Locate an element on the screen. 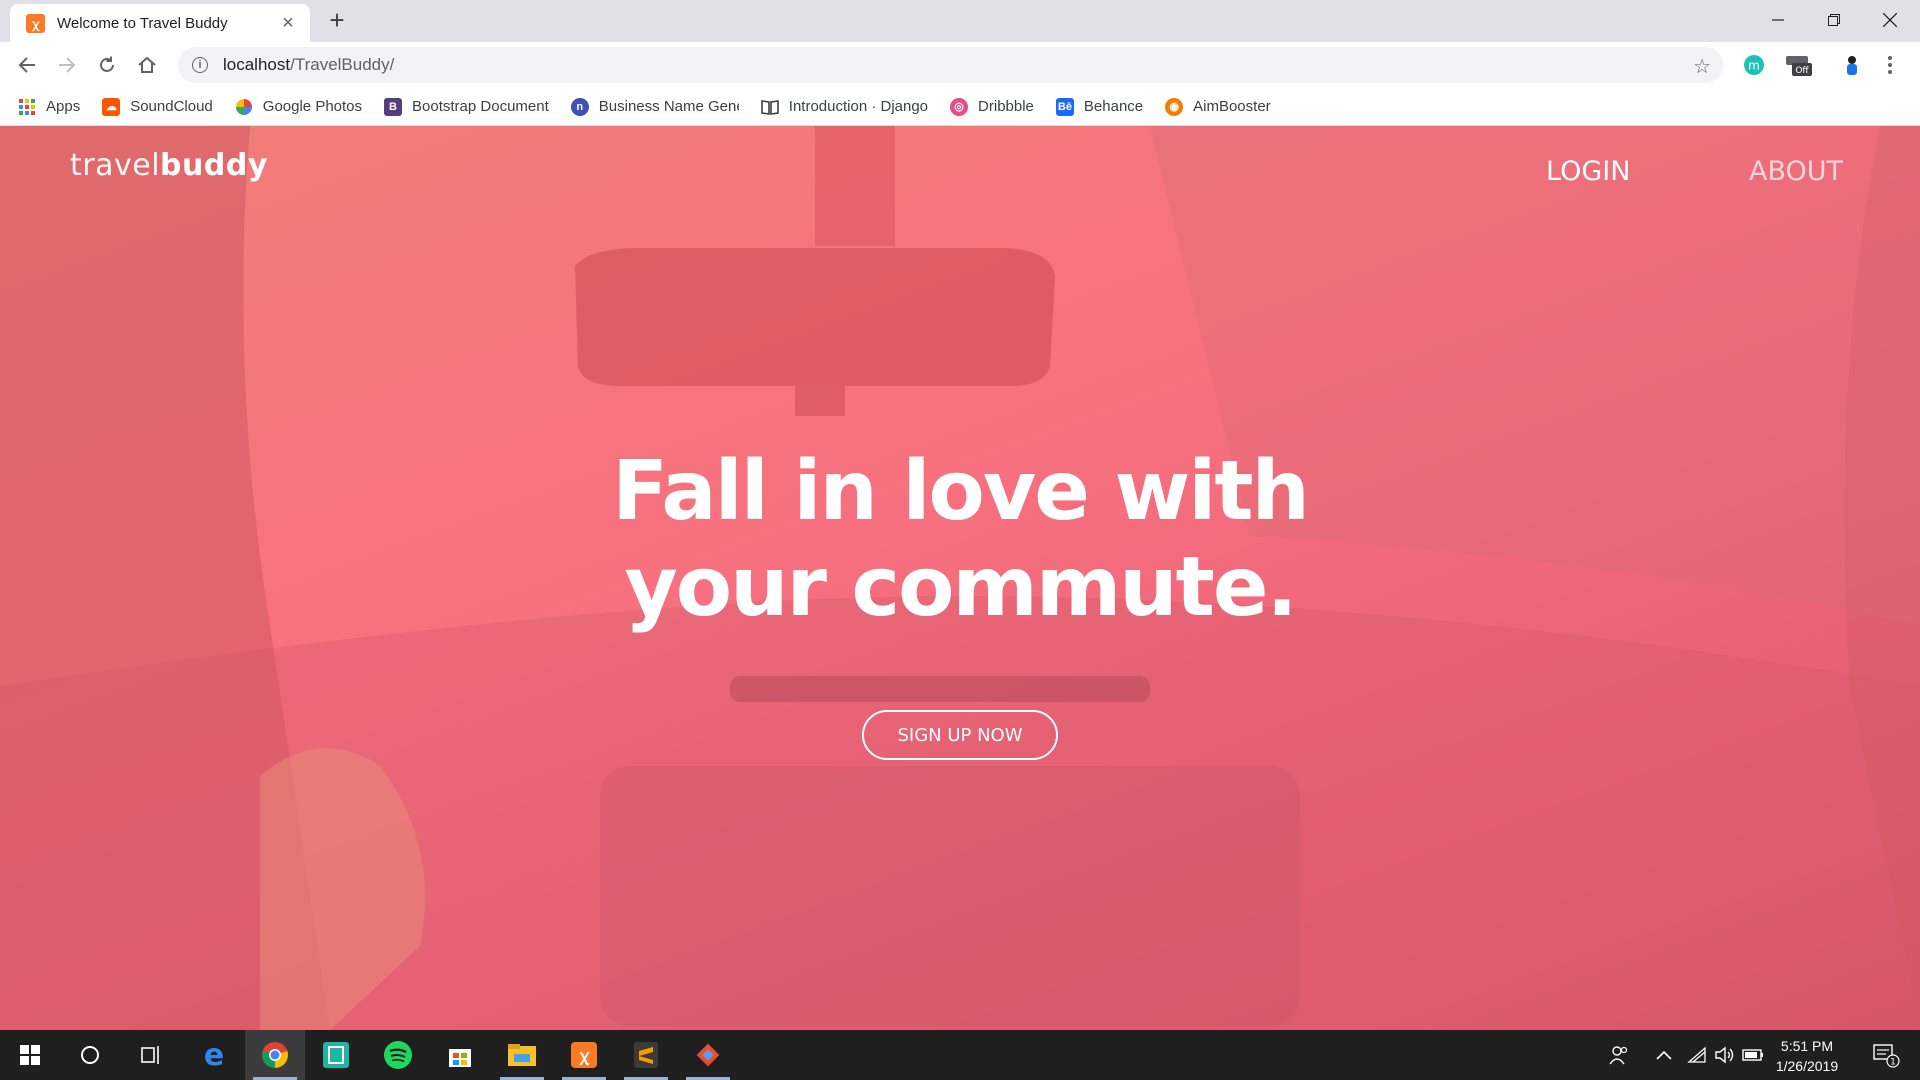 This screenshot has height=1080, width=1920. people-button is located at coordinates (1619, 1055).